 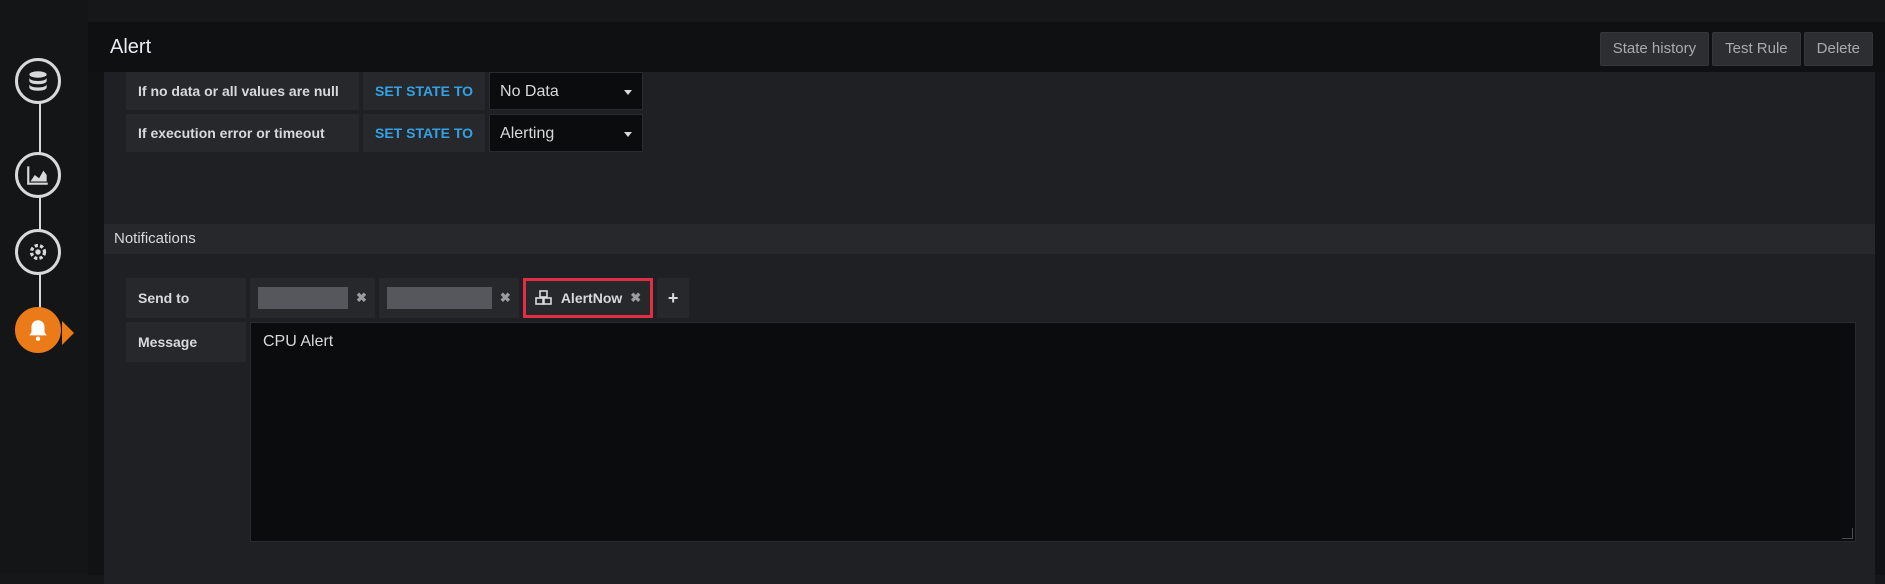 I want to click on area-chart-icon, so click(x=38, y=175).